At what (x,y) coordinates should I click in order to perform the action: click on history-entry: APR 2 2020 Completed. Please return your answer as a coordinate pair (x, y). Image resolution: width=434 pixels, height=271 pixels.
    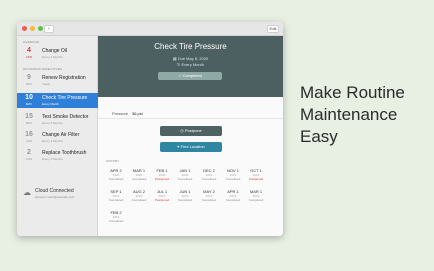
    Looking at the image, I should click on (116, 177).